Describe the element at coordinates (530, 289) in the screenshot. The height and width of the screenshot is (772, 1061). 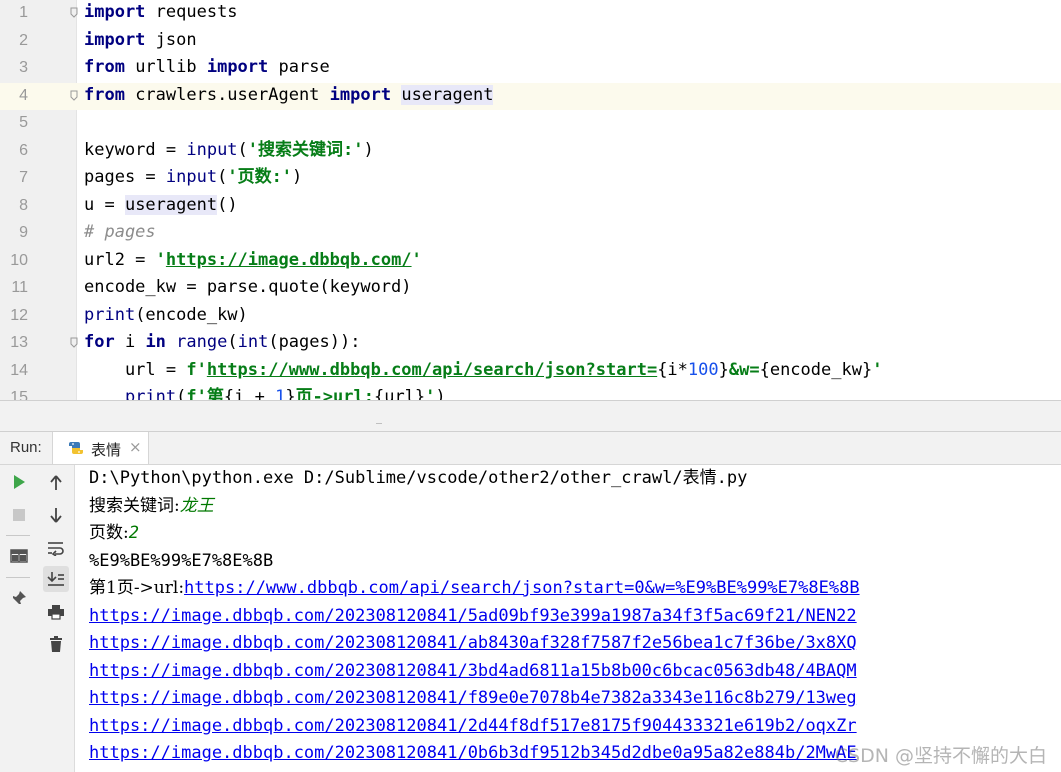
I see `code-line: 11 encode_kw = parse.quote(keyword)` at that location.